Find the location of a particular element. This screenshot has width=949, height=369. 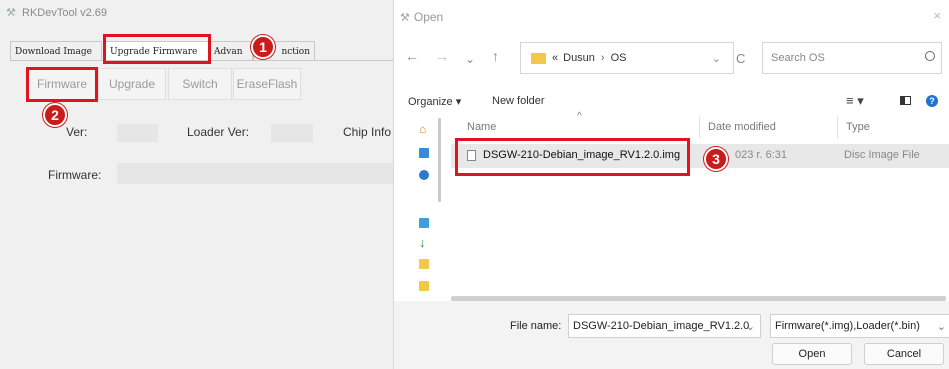

up-arrow-icon: ↑ is located at coordinates (495, 56).